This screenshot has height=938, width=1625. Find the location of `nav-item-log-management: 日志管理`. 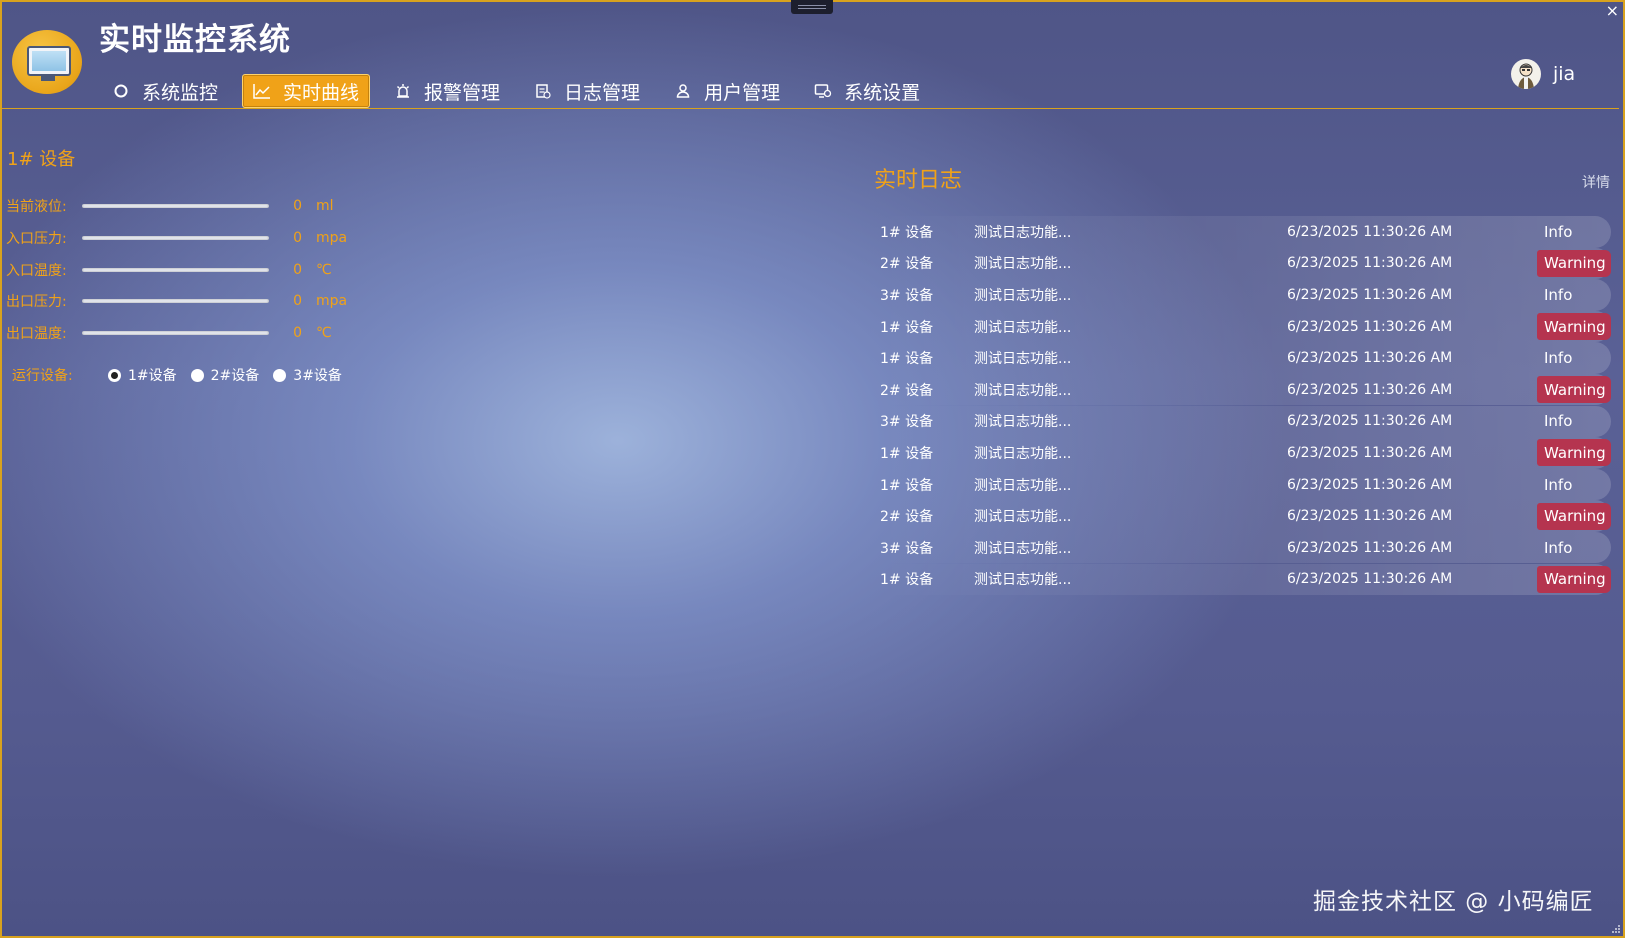

nav-item-log-management: 日志管理 is located at coordinates (587, 91).